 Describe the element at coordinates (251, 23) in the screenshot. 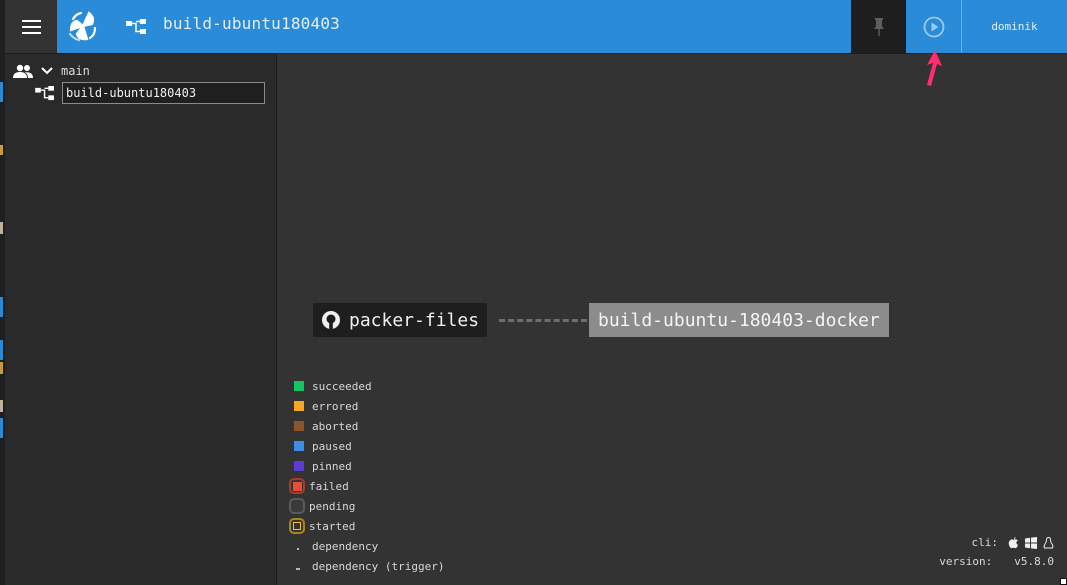

I see `pipeline-title: build-ubuntu180403` at that location.